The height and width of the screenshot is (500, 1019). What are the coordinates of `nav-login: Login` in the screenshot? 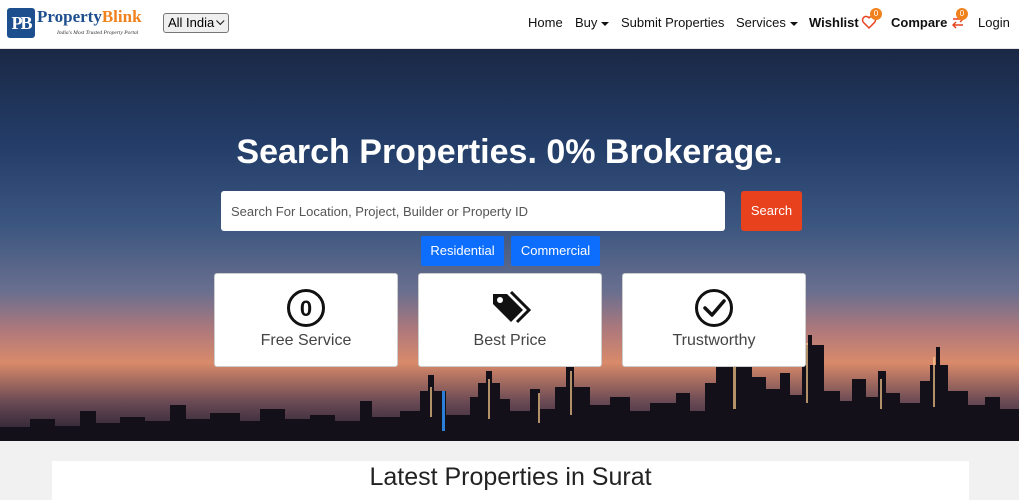 It's located at (994, 24).